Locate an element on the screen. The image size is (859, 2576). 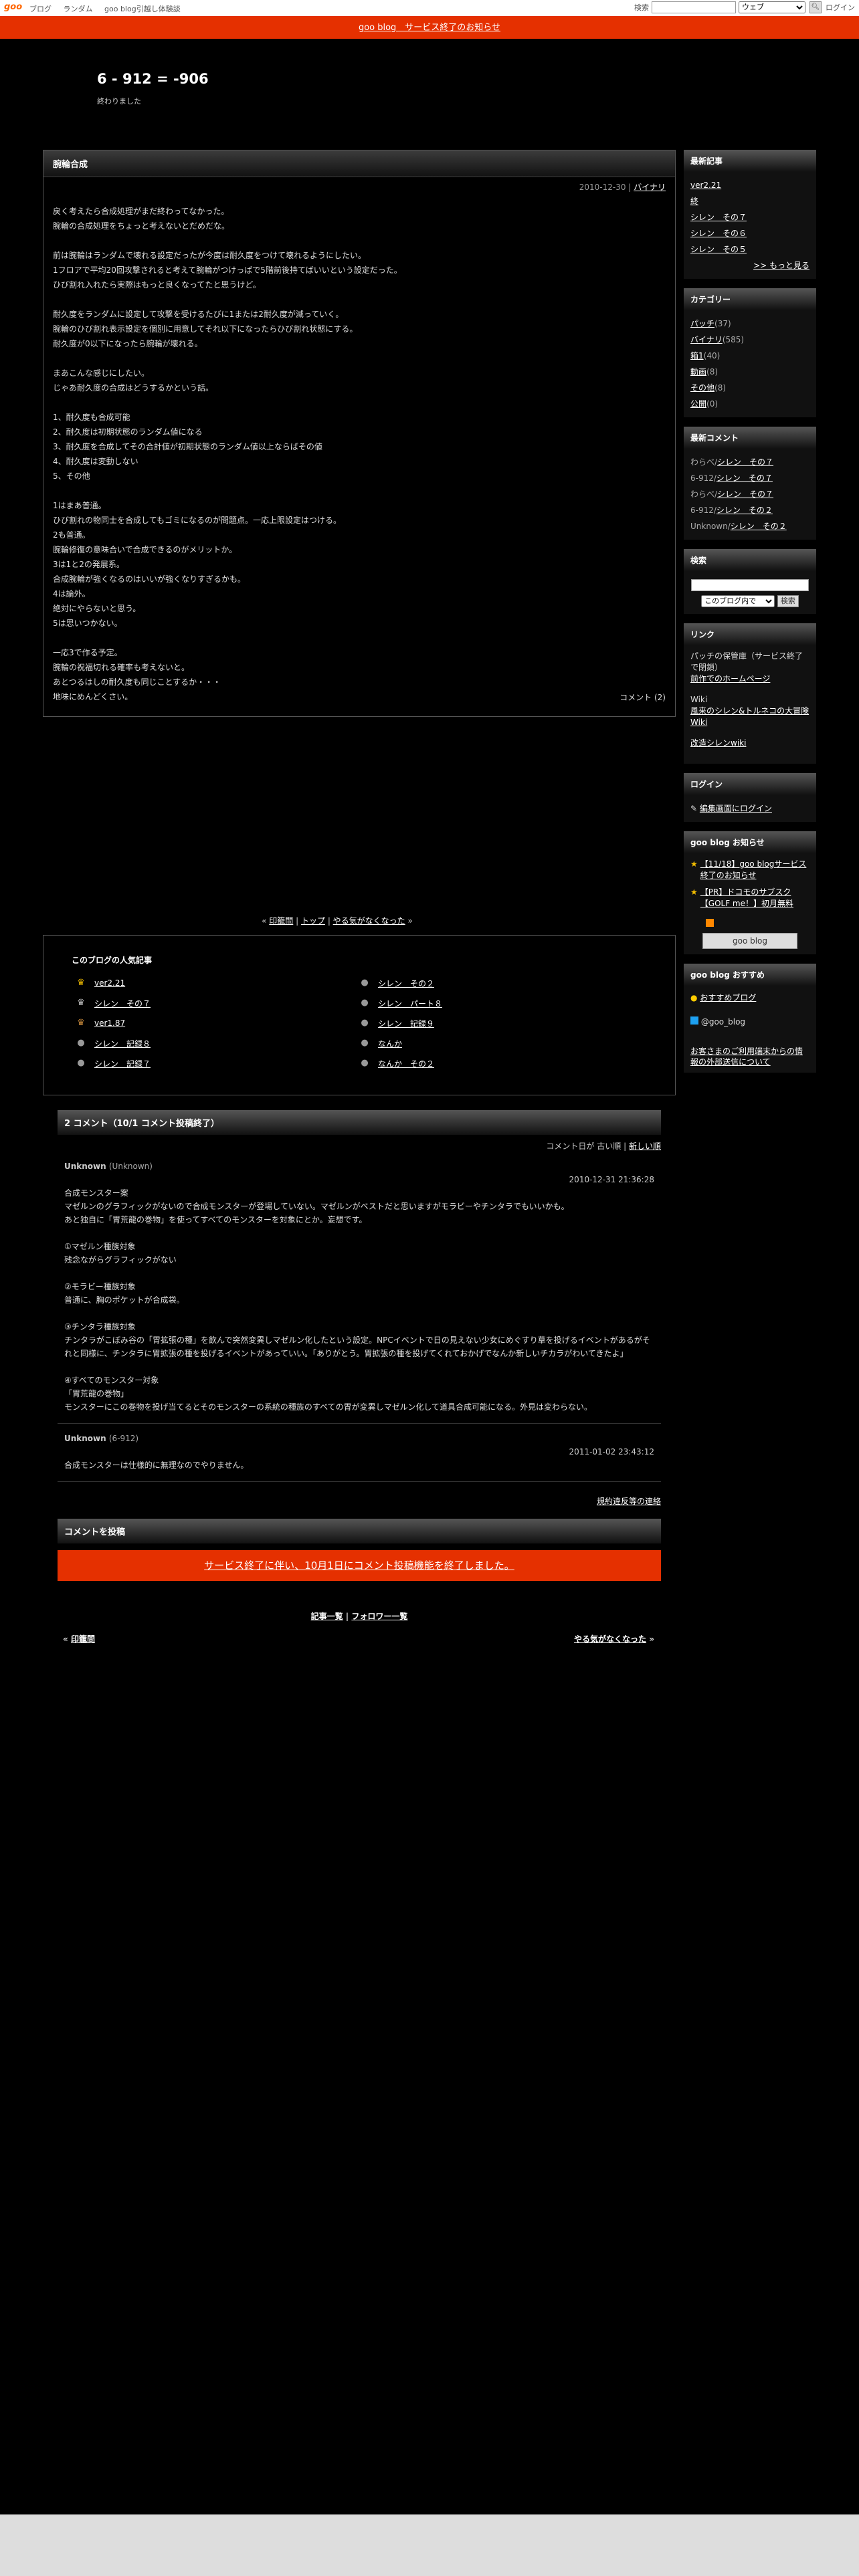
comment-author: Unknown (Unknown) is located at coordinates (109, 1166).